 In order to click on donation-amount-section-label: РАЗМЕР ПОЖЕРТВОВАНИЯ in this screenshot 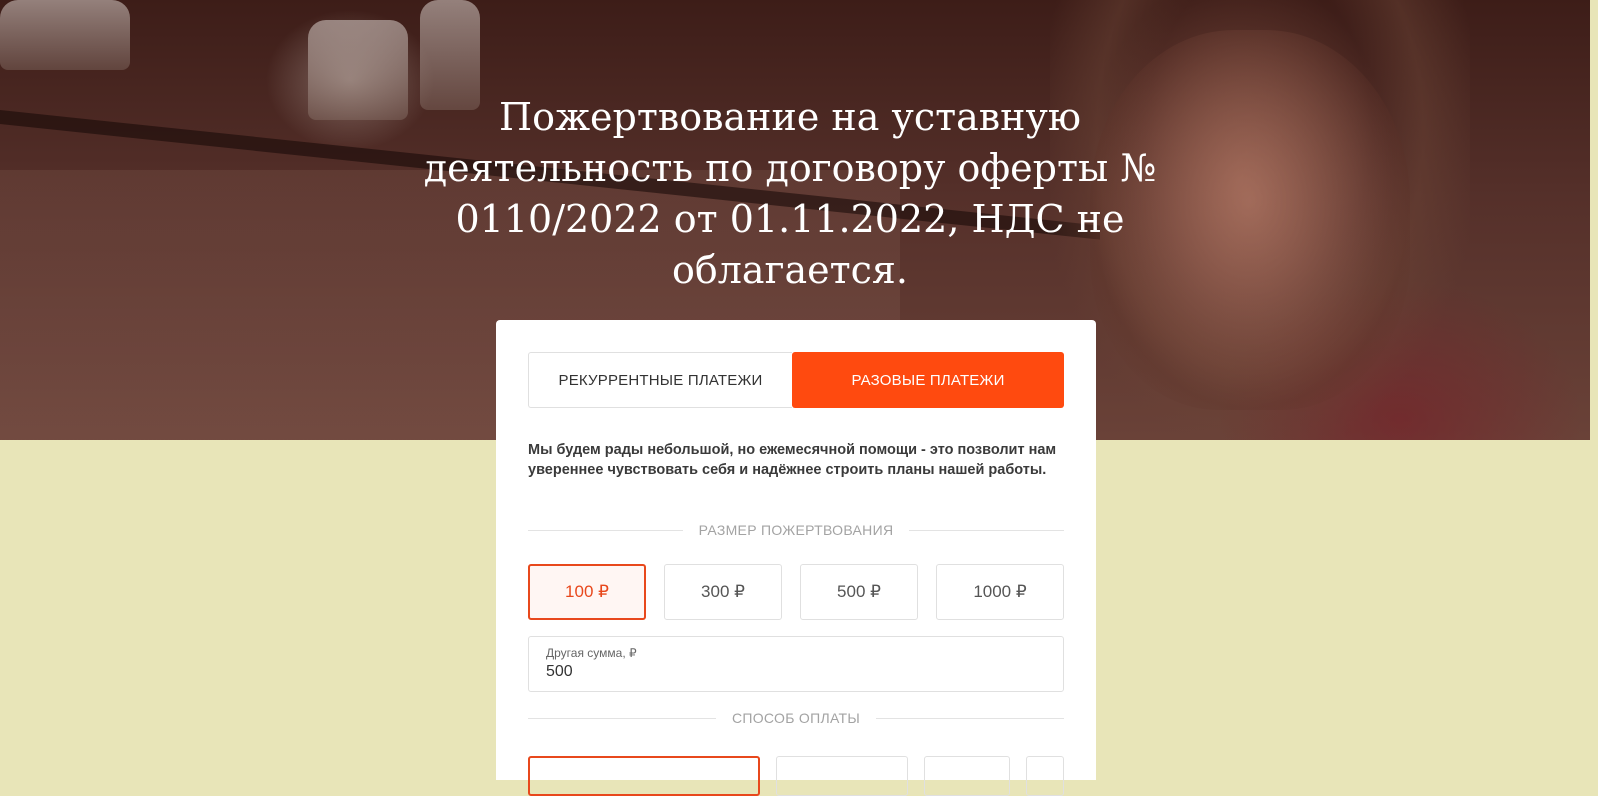, I will do `click(796, 530)`.